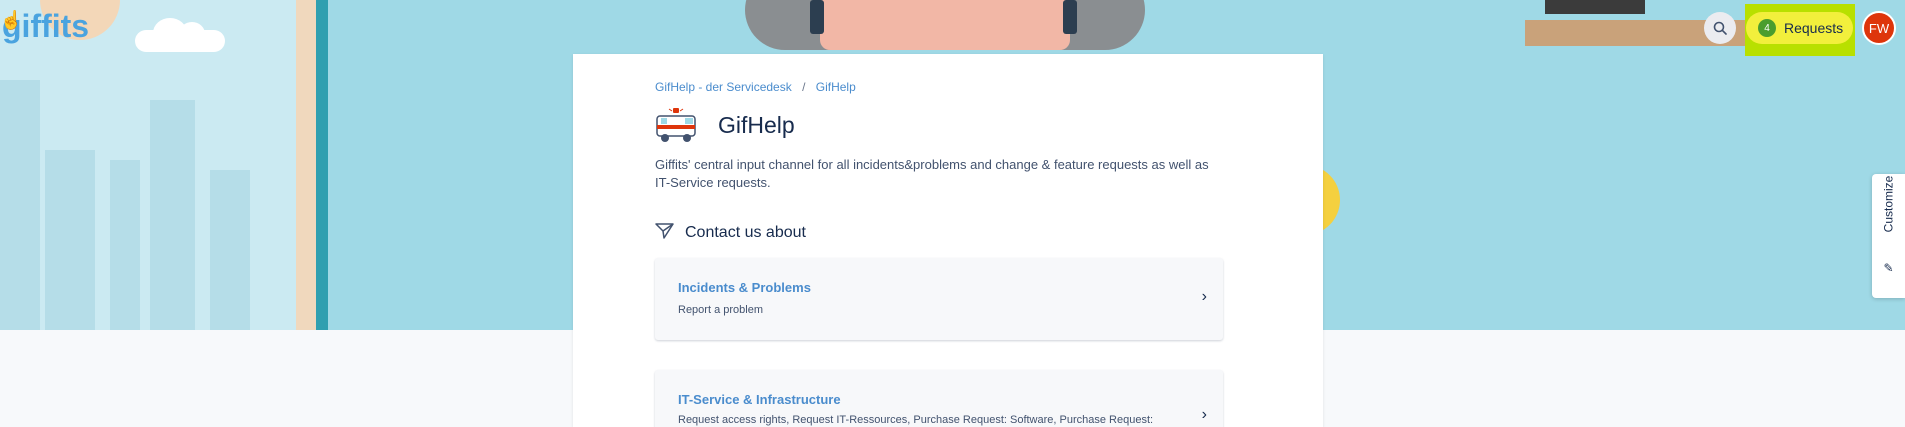 Image resolution: width=1905 pixels, height=427 pixels. I want to click on mouse-cursor-icon: ☝, so click(11, 20).